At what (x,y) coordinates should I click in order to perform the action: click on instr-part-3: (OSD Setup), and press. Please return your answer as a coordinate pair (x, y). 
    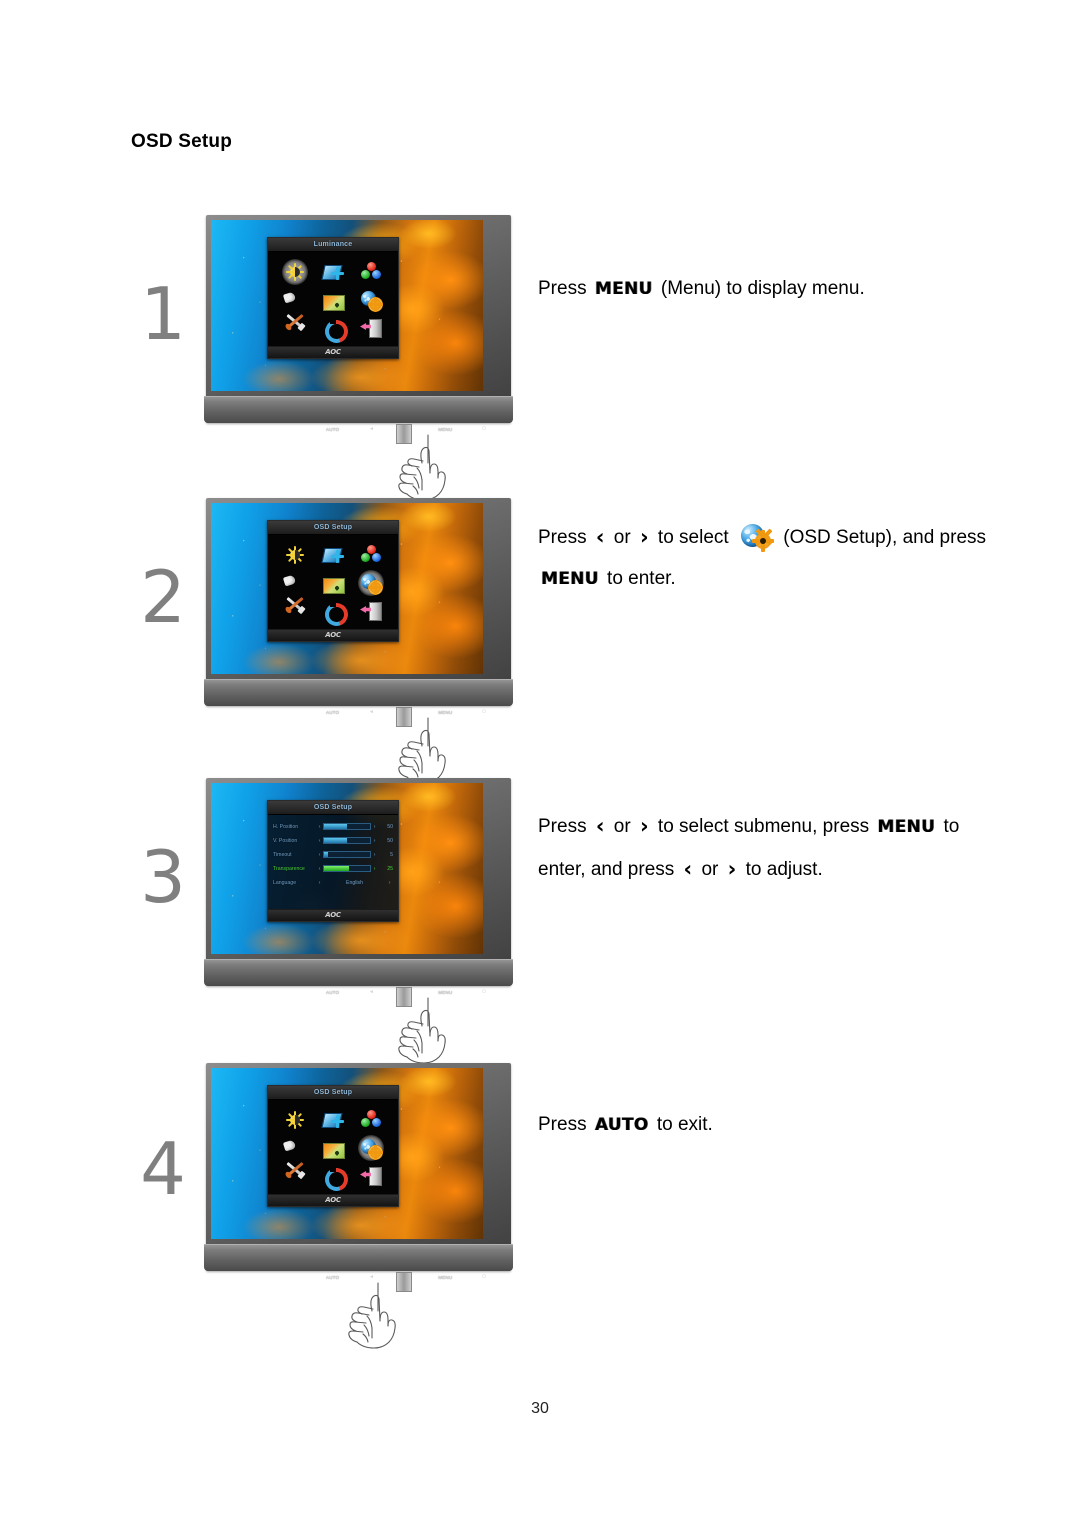
    Looking at the image, I should click on (885, 537).